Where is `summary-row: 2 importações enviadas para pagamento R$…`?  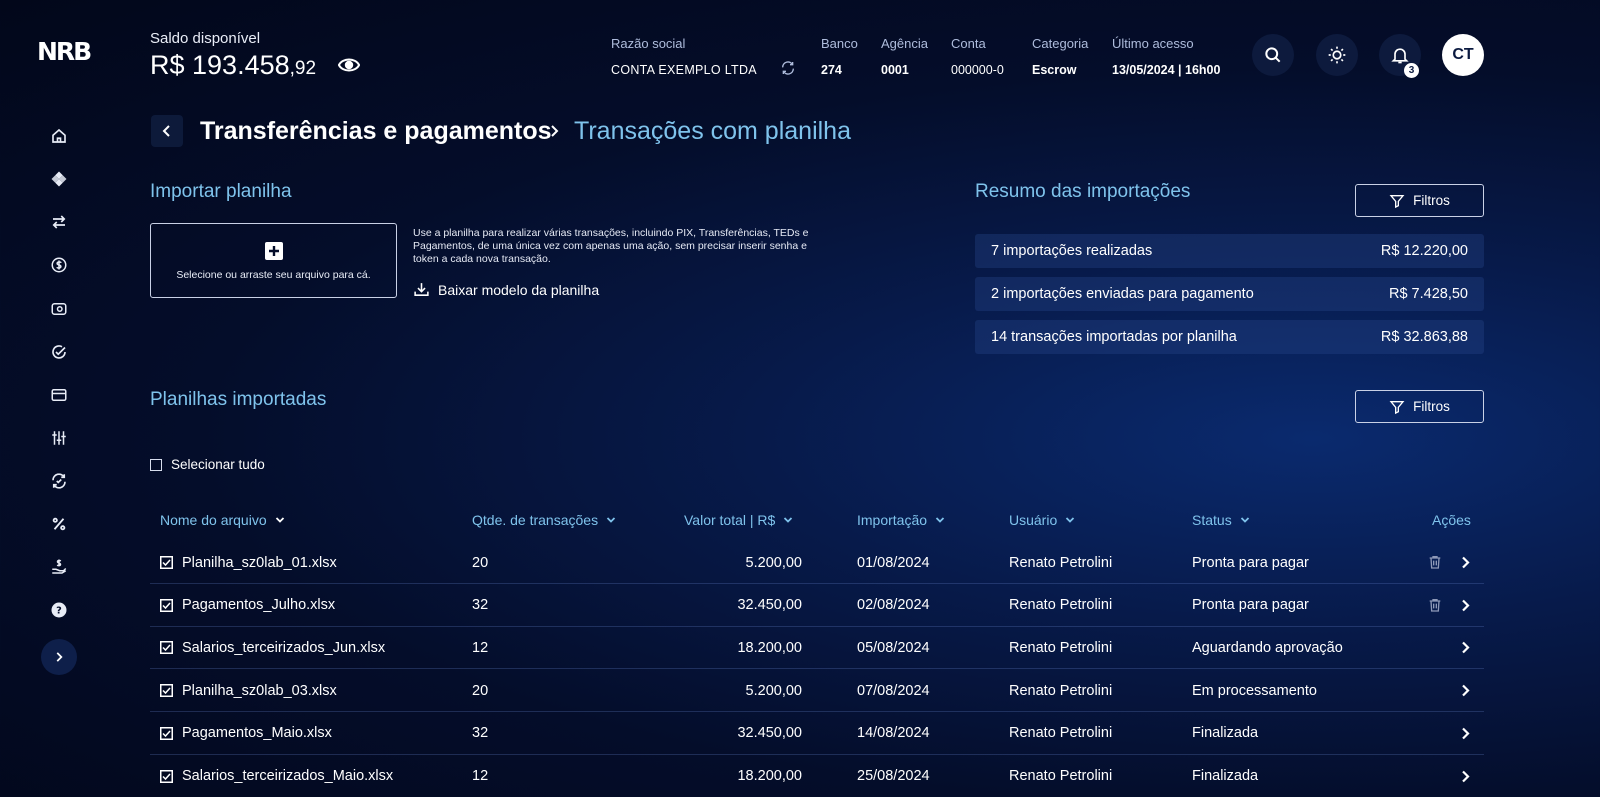 summary-row: 2 importações enviadas para pagamento R$… is located at coordinates (1229, 294).